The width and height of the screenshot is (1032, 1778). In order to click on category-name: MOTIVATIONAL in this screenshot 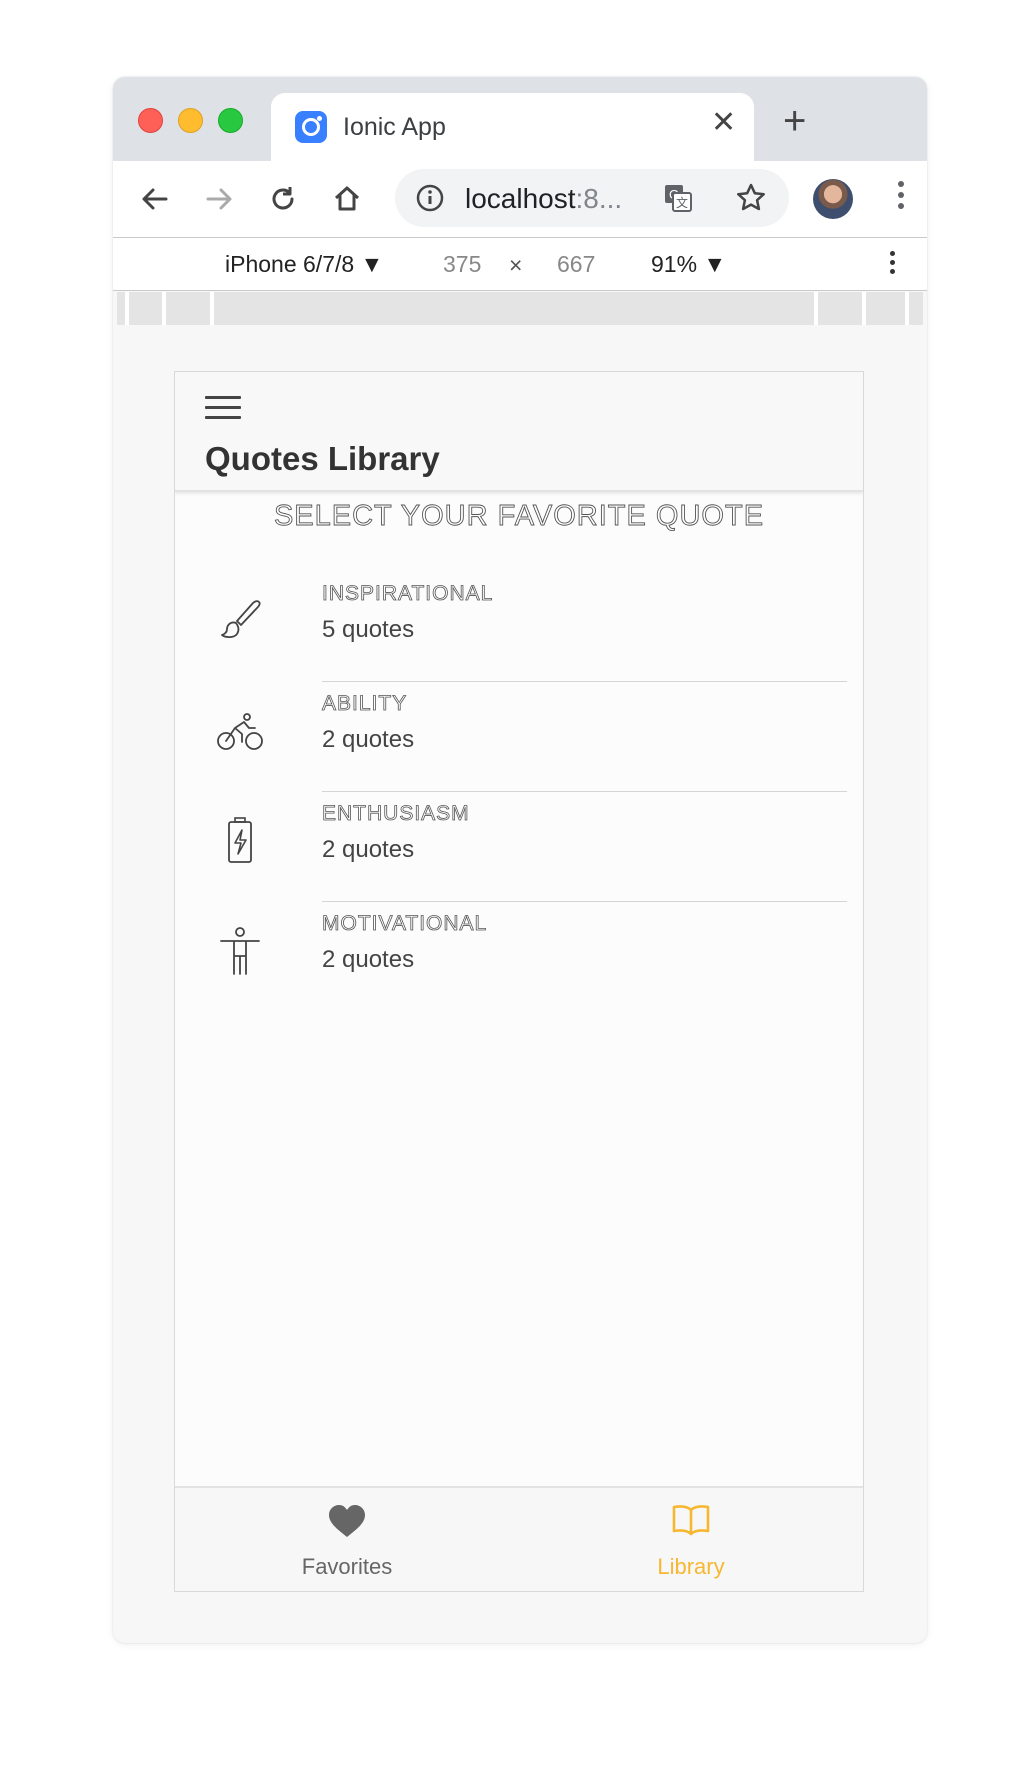, I will do `click(405, 924)`.